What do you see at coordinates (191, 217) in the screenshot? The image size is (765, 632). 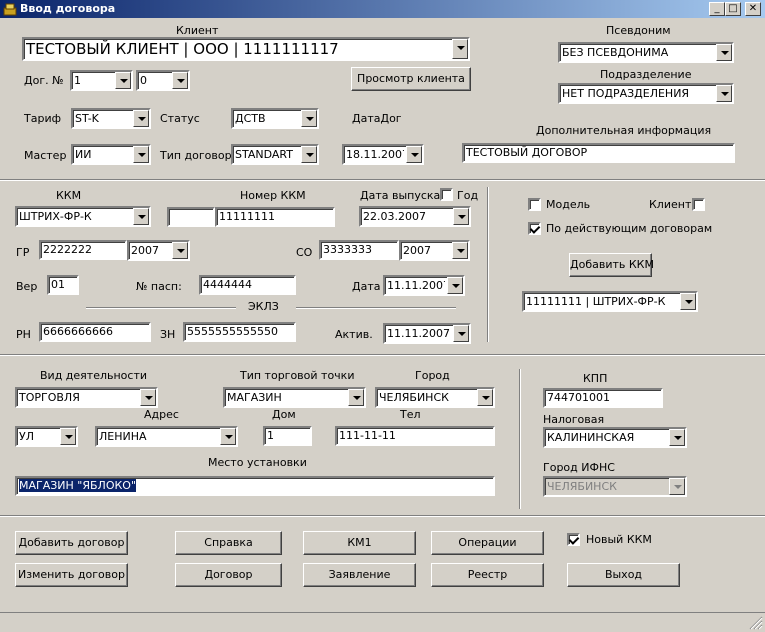 I see `kkm-number-prefix-input` at bounding box center [191, 217].